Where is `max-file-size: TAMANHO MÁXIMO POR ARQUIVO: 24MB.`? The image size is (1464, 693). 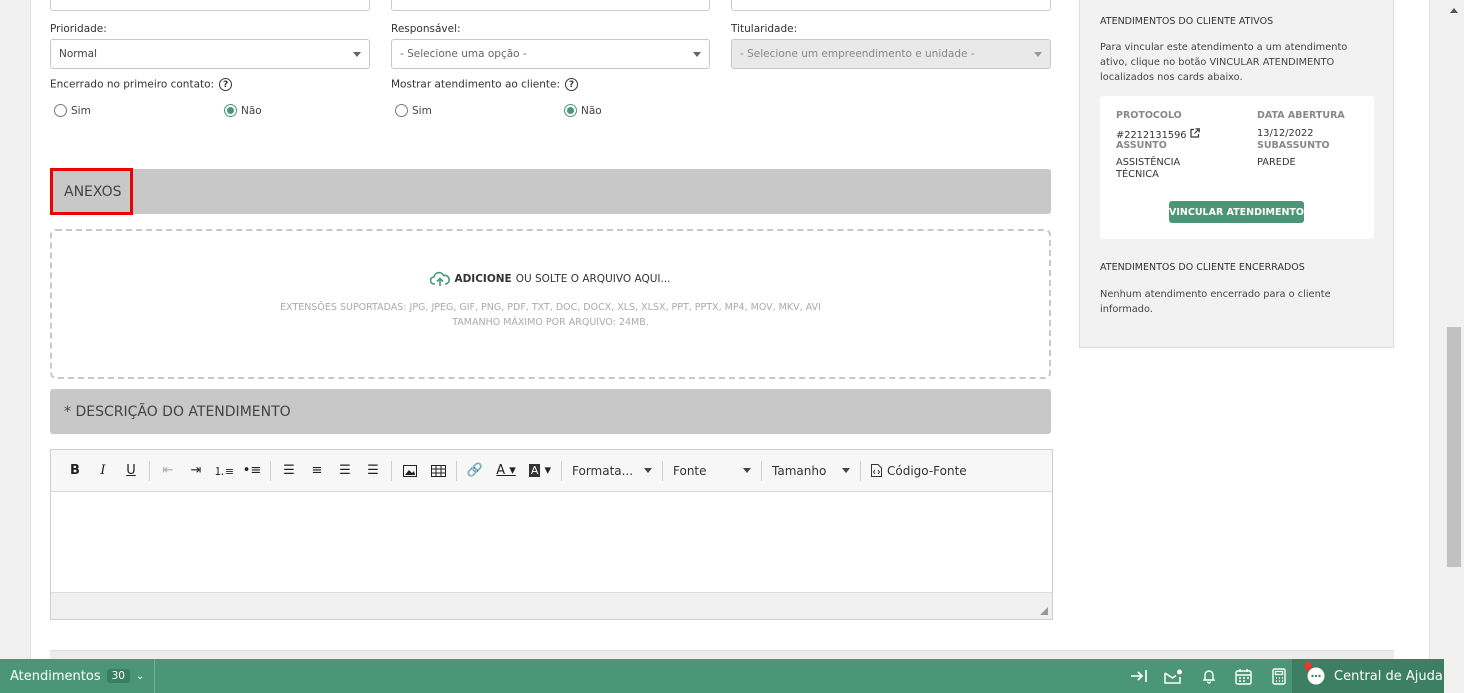
max-file-size: TAMANHO MÁXIMO POR ARQUIVO: 24MB. is located at coordinates (550, 322).